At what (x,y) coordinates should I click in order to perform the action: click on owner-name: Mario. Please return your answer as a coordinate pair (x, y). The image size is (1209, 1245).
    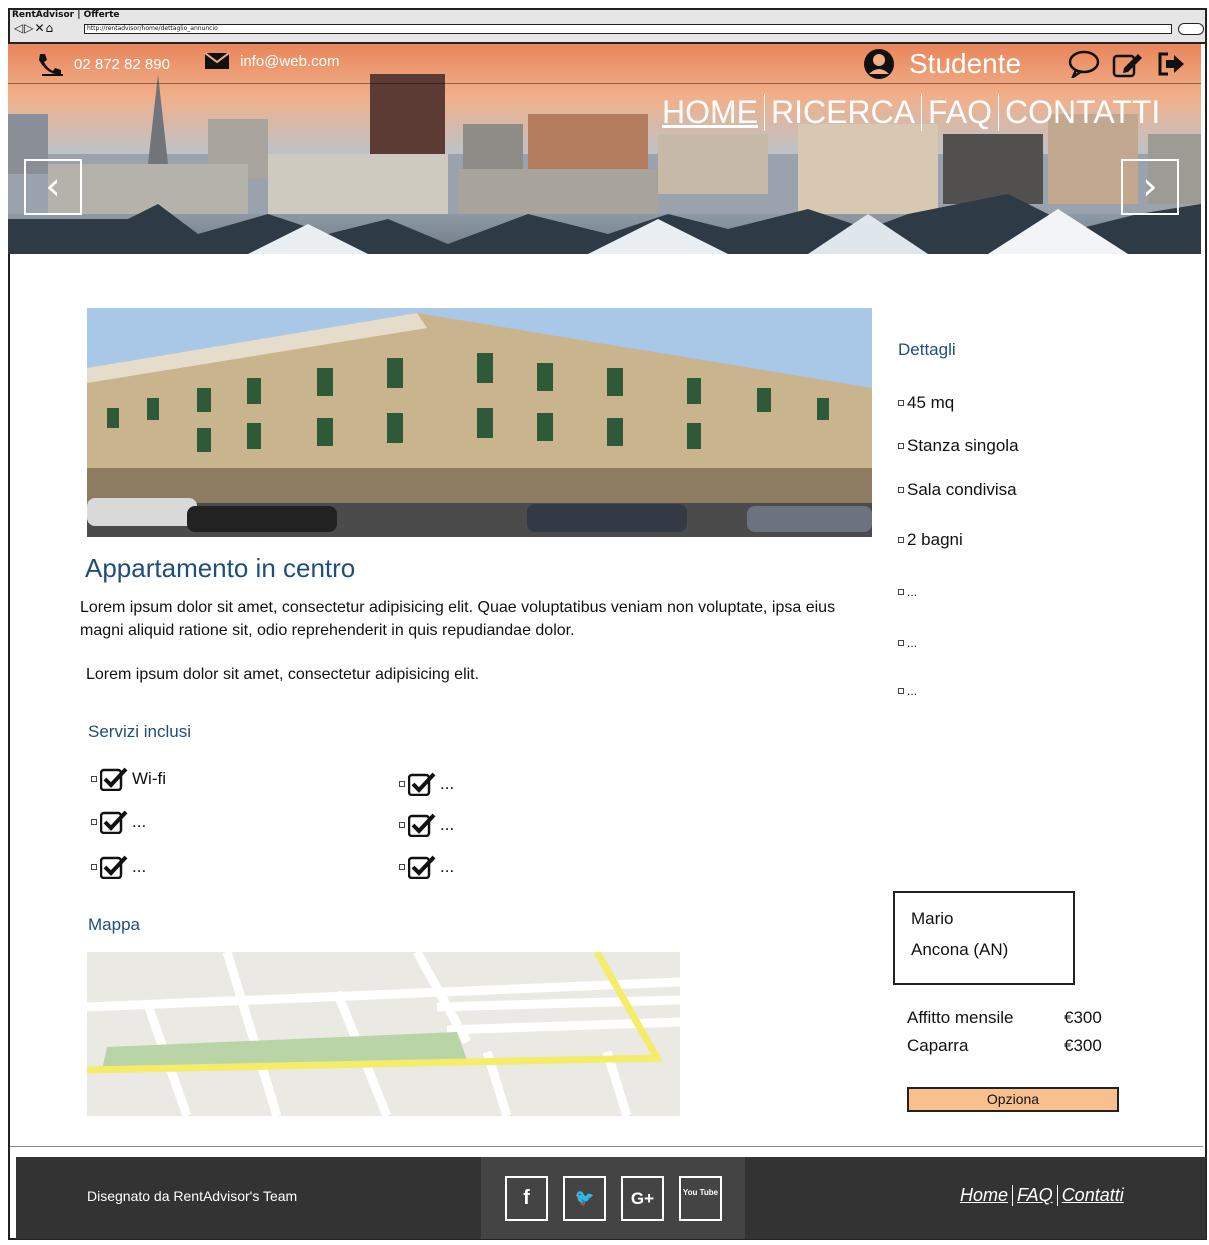
    Looking at the image, I should click on (932, 918).